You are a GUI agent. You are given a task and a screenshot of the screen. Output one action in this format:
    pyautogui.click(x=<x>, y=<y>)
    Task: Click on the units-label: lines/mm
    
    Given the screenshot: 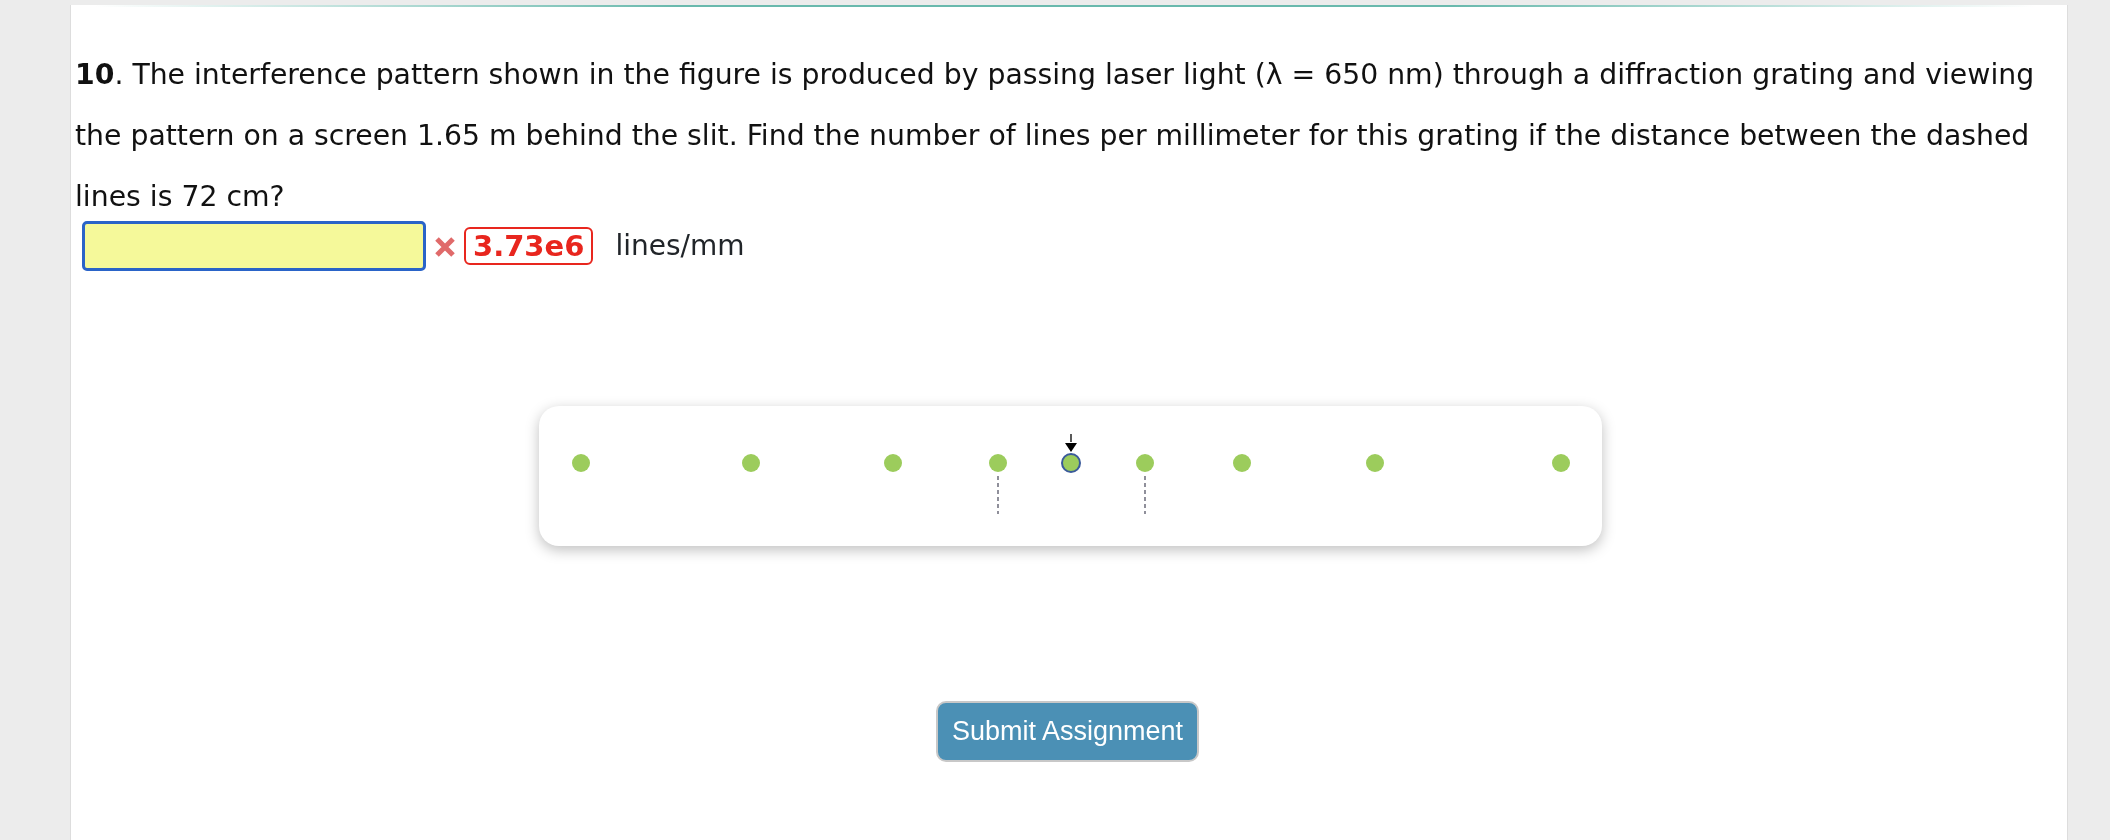 What is the action you would take?
    pyautogui.click(x=680, y=246)
    